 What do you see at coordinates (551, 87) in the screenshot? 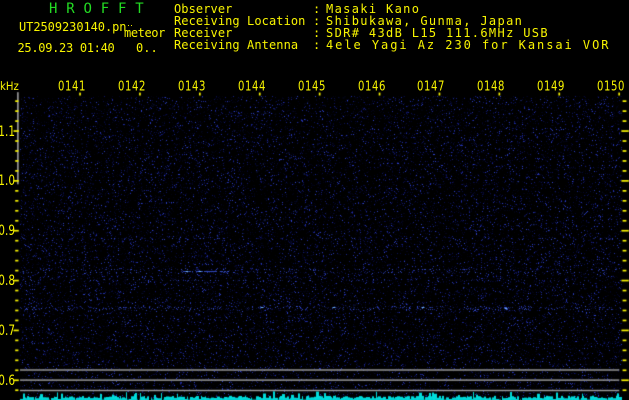
I see `x-tick-label-0149: 0149` at bounding box center [551, 87].